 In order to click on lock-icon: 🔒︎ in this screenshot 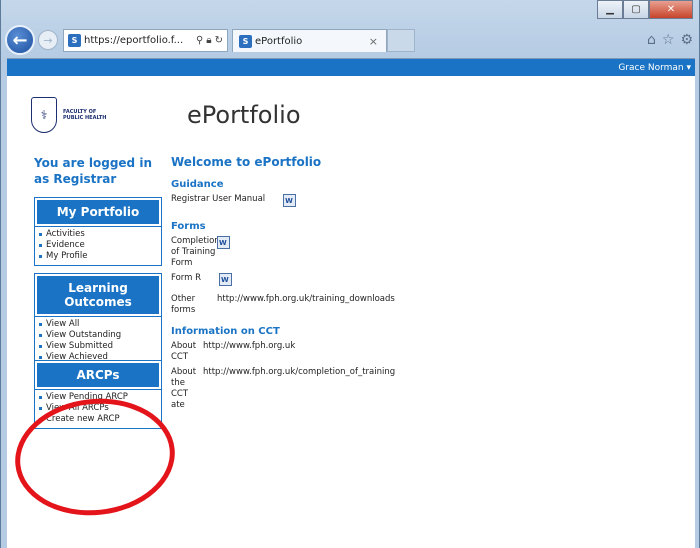, I will do `click(208, 40)`.